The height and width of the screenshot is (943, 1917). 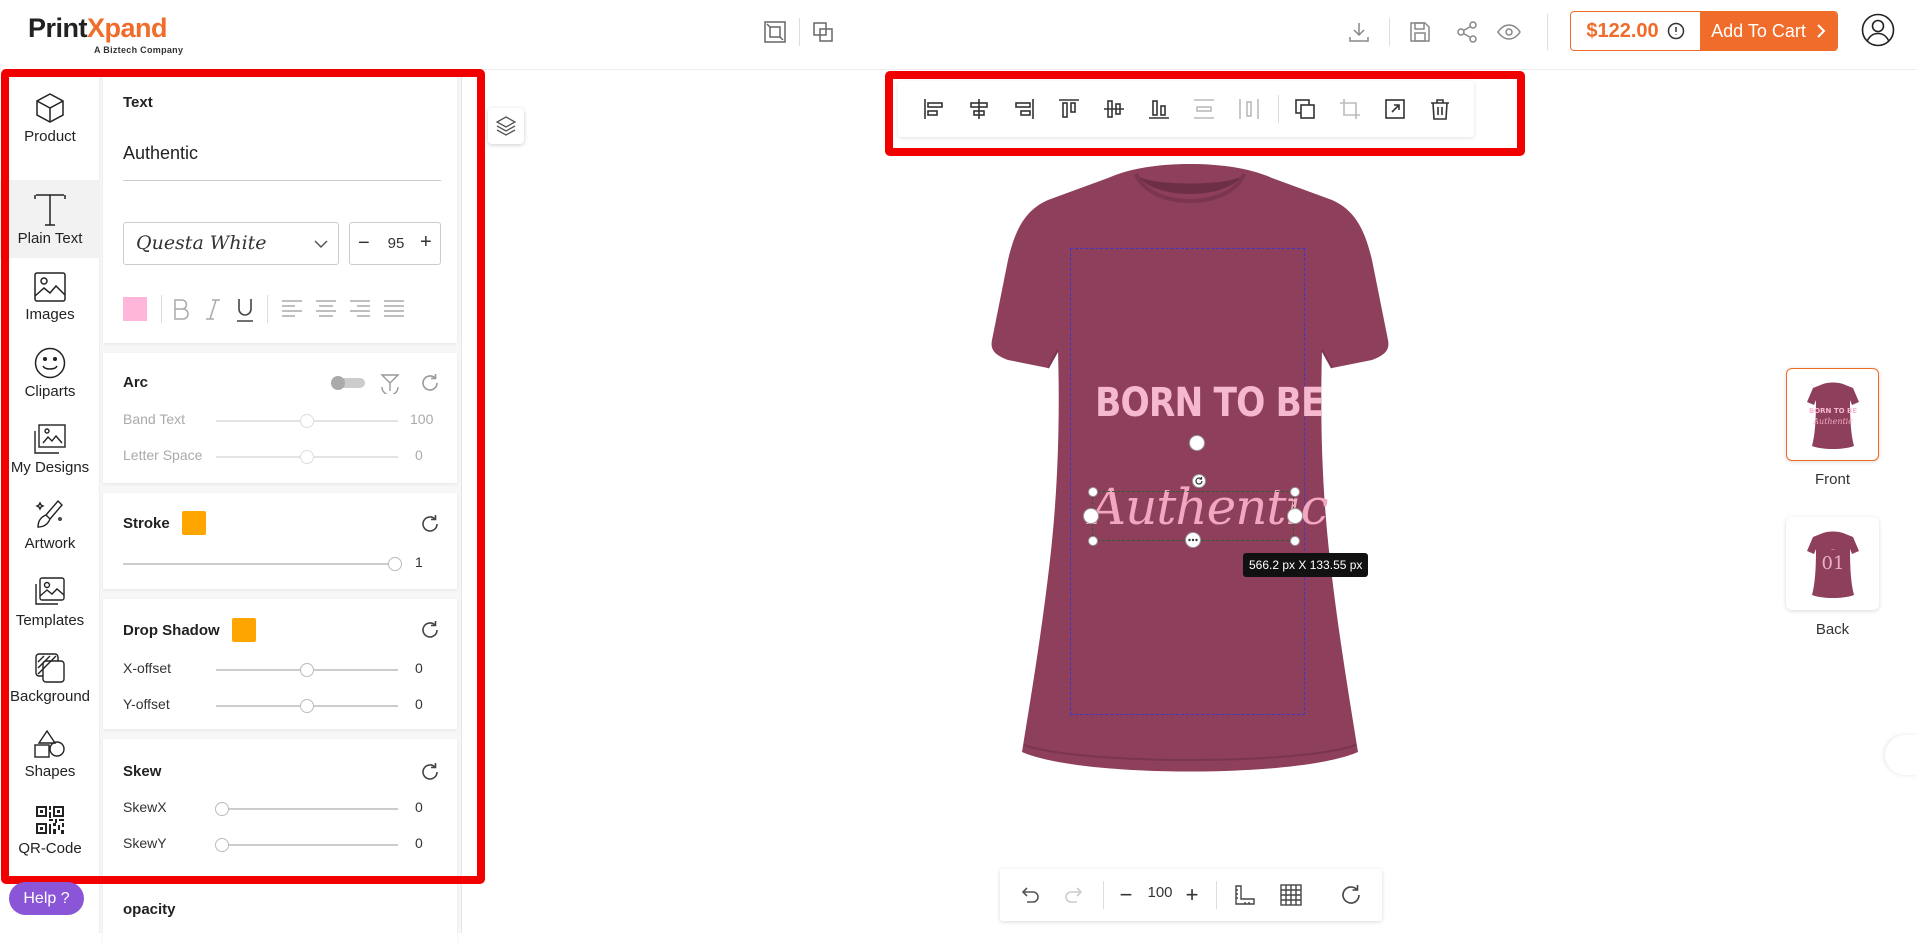 I want to click on download-icon, so click(x=1359, y=32).